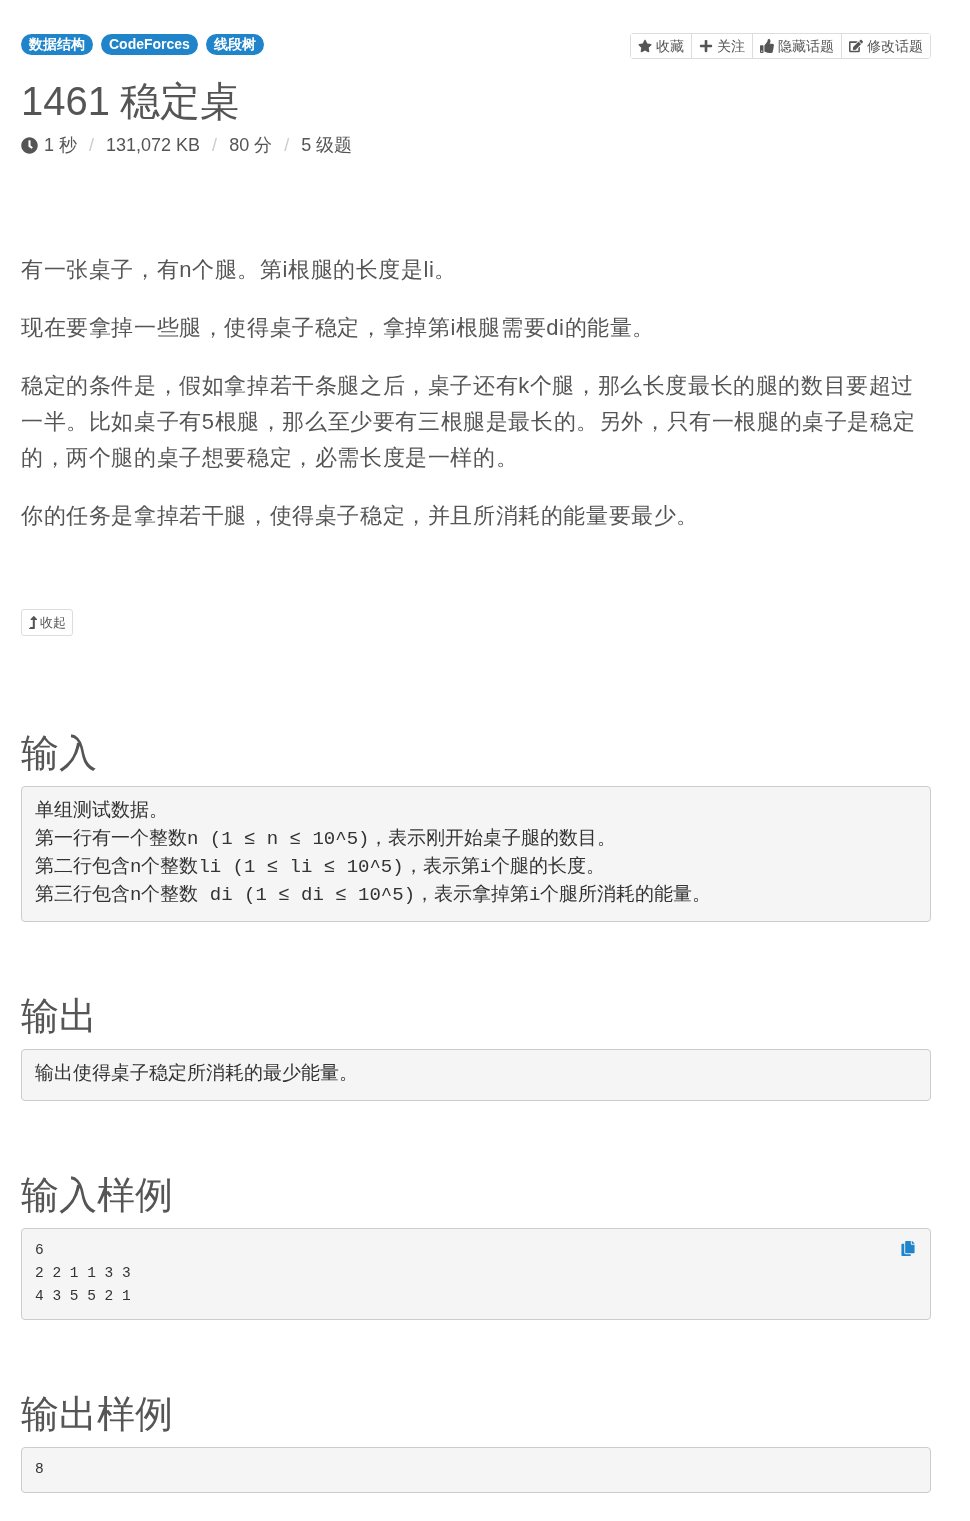  I want to click on star-icon, so click(645, 46).